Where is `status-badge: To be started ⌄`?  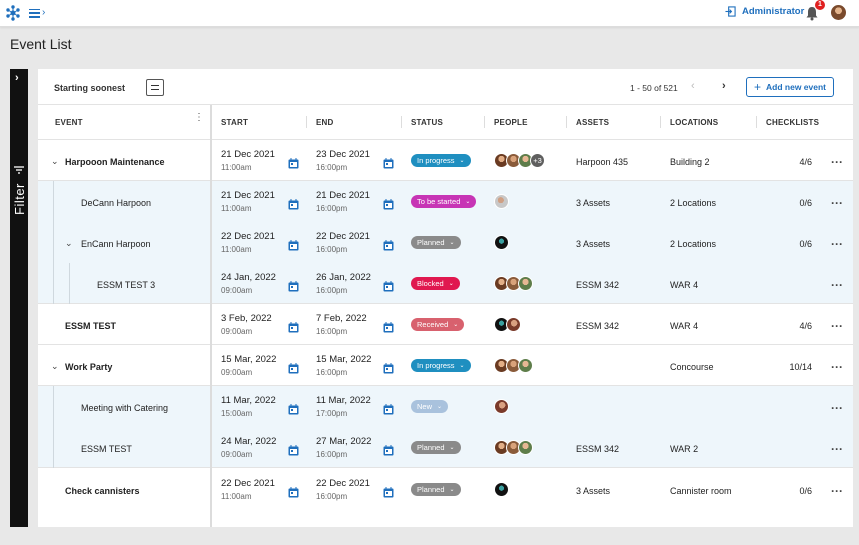 status-badge: To be started ⌄ is located at coordinates (444, 201).